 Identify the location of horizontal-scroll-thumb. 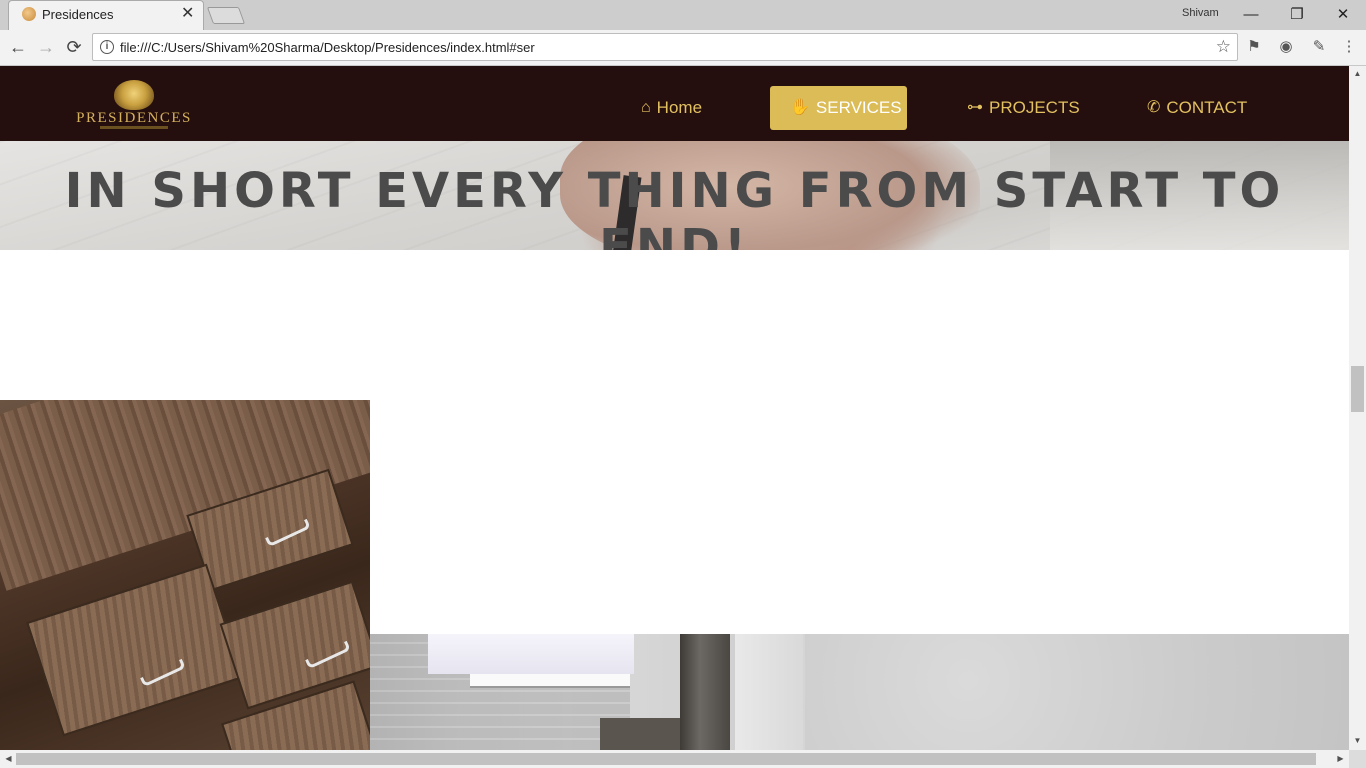
(666, 759).